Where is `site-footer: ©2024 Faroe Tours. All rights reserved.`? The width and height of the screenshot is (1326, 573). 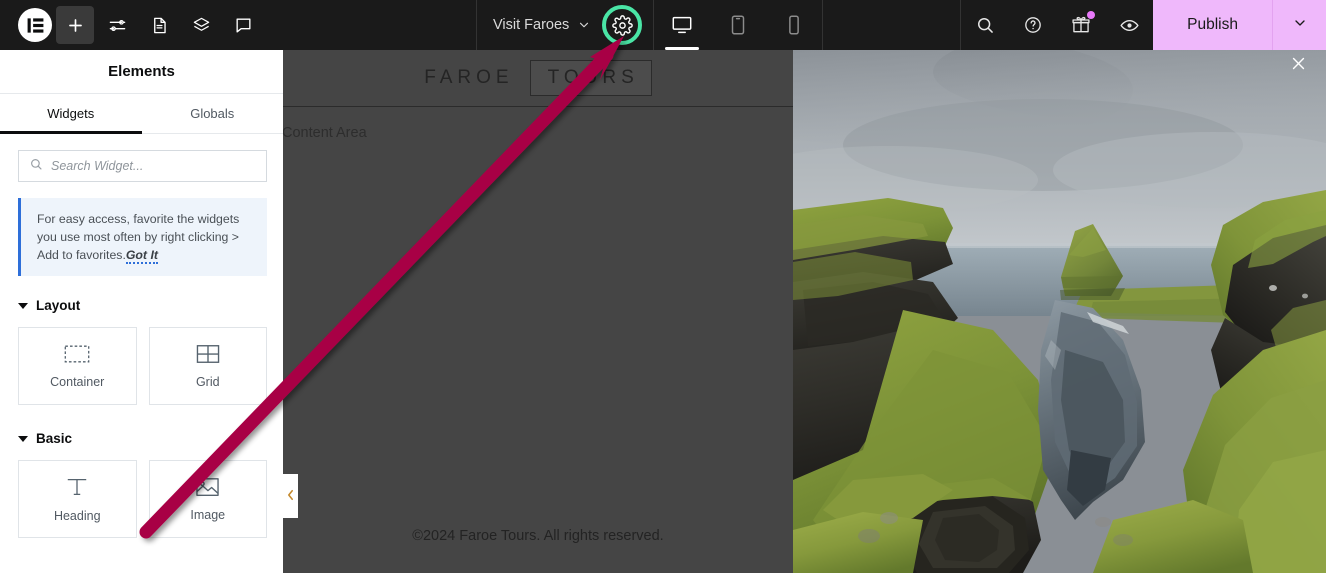
site-footer: ©2024 Faroe Tours. All rights reserved. is located at coordinates (538, 536).